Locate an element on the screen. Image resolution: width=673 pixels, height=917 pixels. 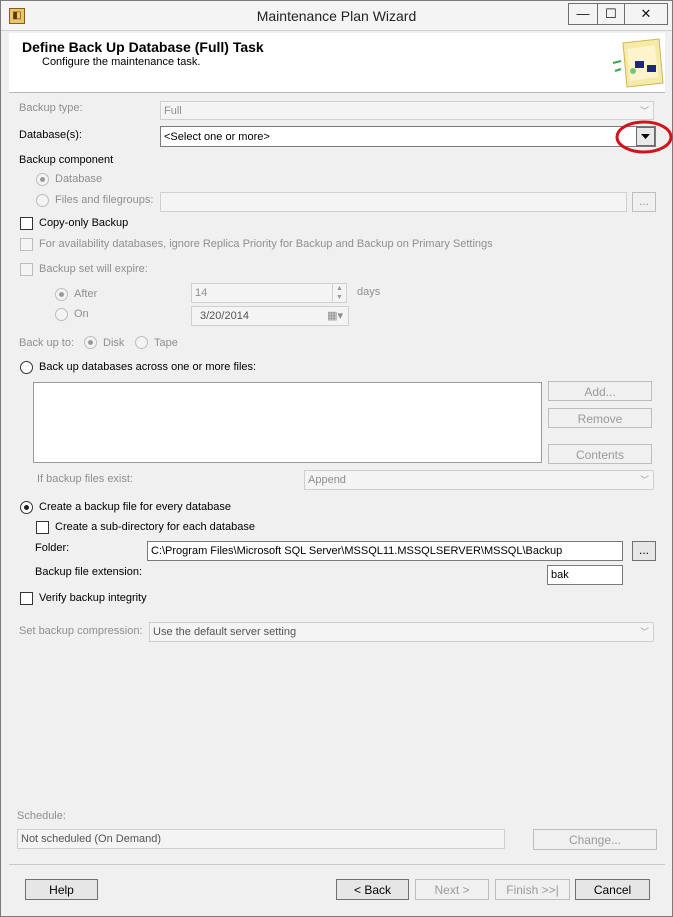
subdirectory-checkbox is located at coordinates (42, 527).